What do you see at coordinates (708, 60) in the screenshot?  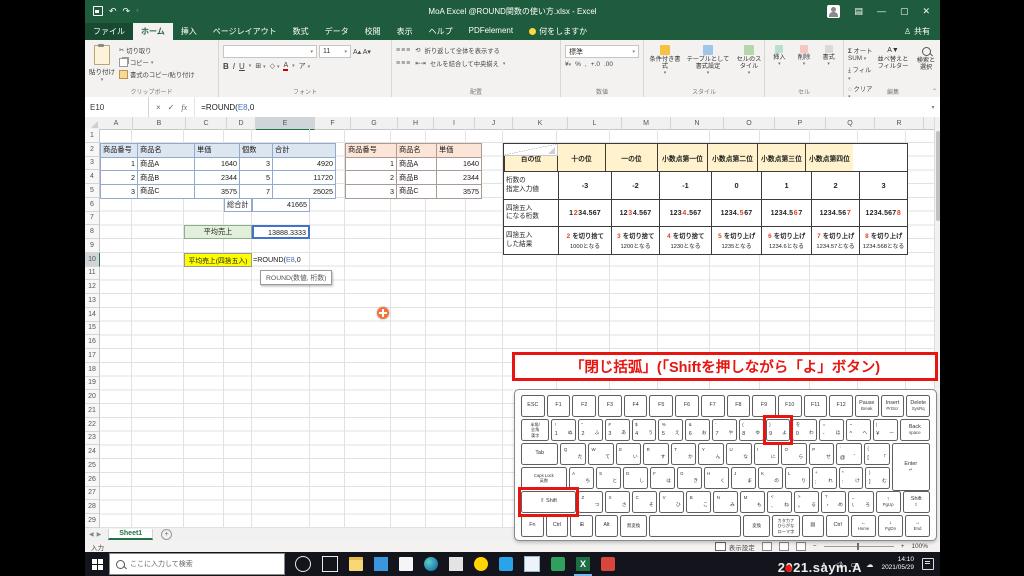 I see `format-as-table-button: テーブルとして書式設定 ▾` at bounding box center [708, 60].